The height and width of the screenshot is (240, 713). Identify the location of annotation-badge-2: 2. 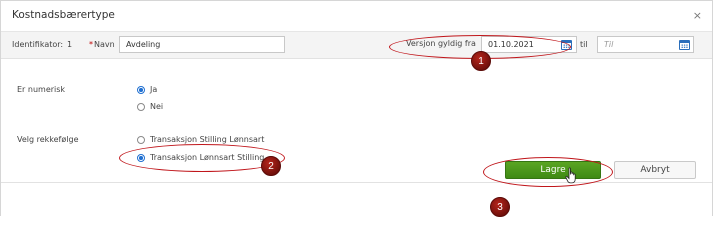
(271, 166).